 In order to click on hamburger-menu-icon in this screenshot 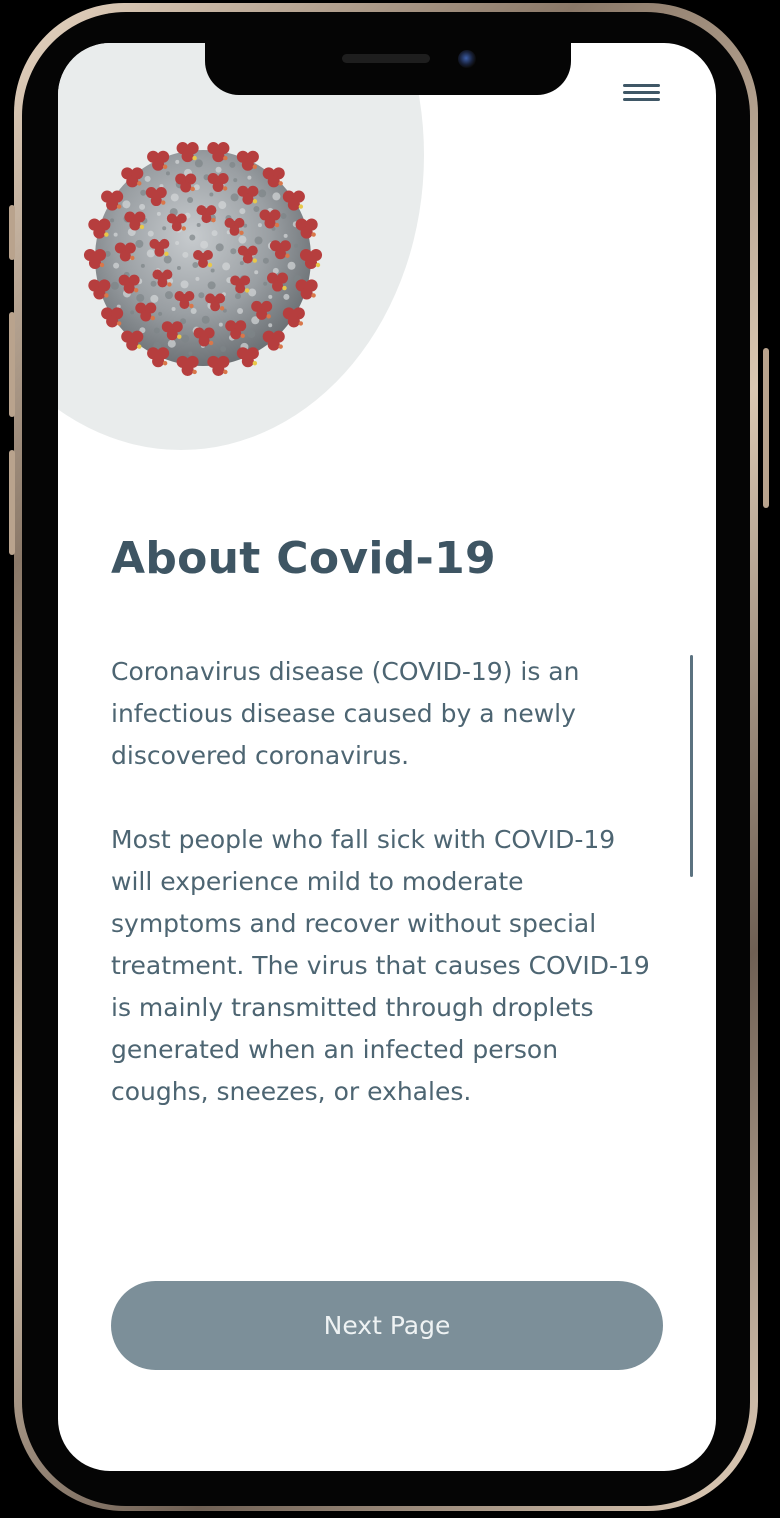, I will do `click(641, 94)`.